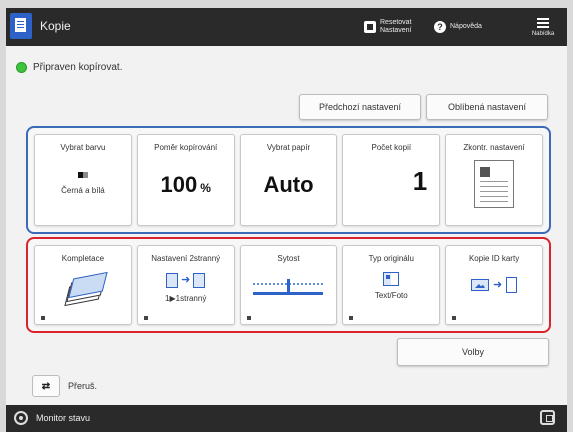  What do you see at coordinates (391, 180) in the screenshot?
I see `copy-count-button: Počet kopií 1` at bounding box center [391, 180].